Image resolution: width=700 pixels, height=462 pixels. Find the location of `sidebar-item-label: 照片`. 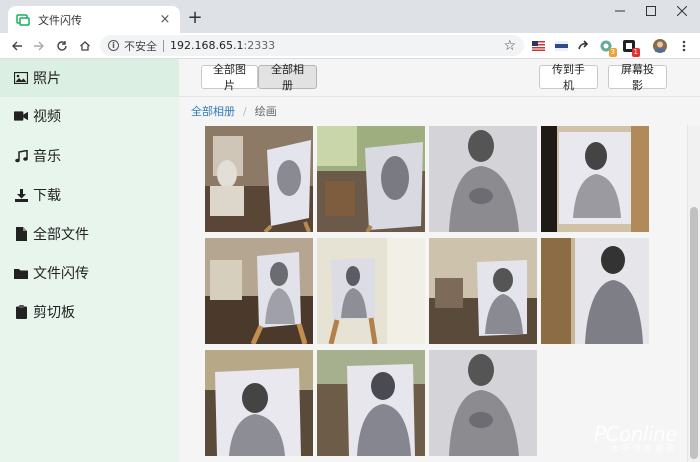

sidebar-item-label: 照片 is located at coordinates (47, 79).